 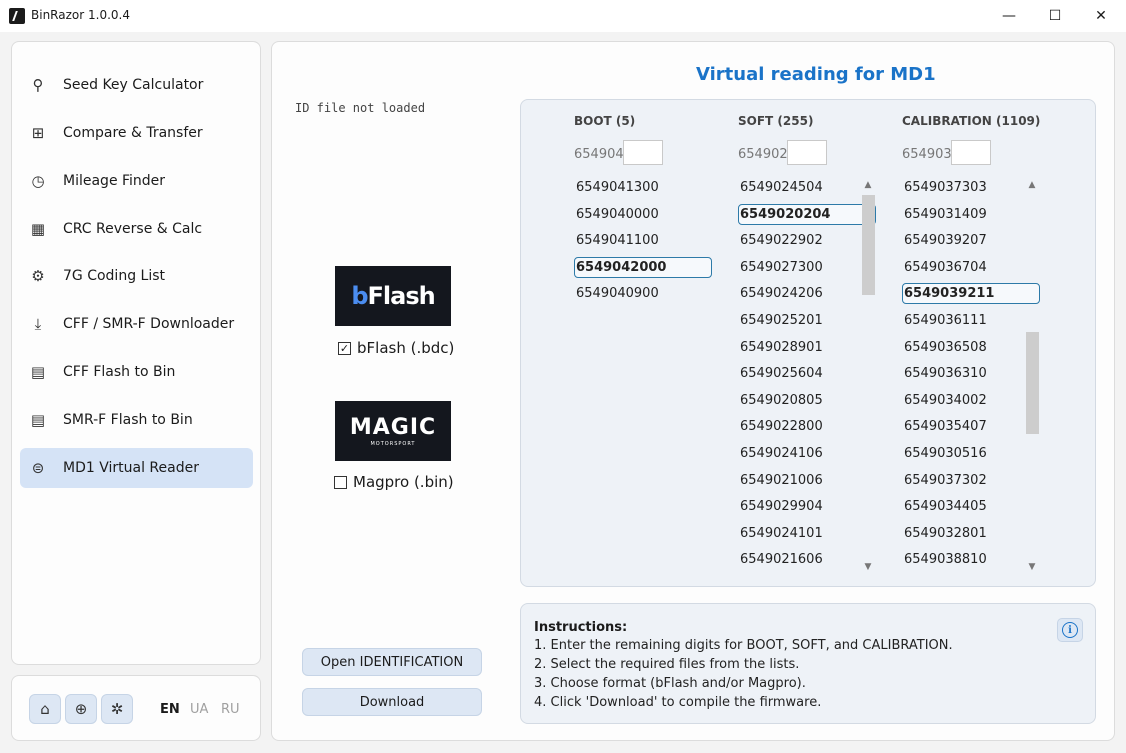 What do you see at coordinates (406, 348) in the screenshot?
I see `bflash-checkbox-label: bFlash (.bdc)` at bounding box center [406, 348].